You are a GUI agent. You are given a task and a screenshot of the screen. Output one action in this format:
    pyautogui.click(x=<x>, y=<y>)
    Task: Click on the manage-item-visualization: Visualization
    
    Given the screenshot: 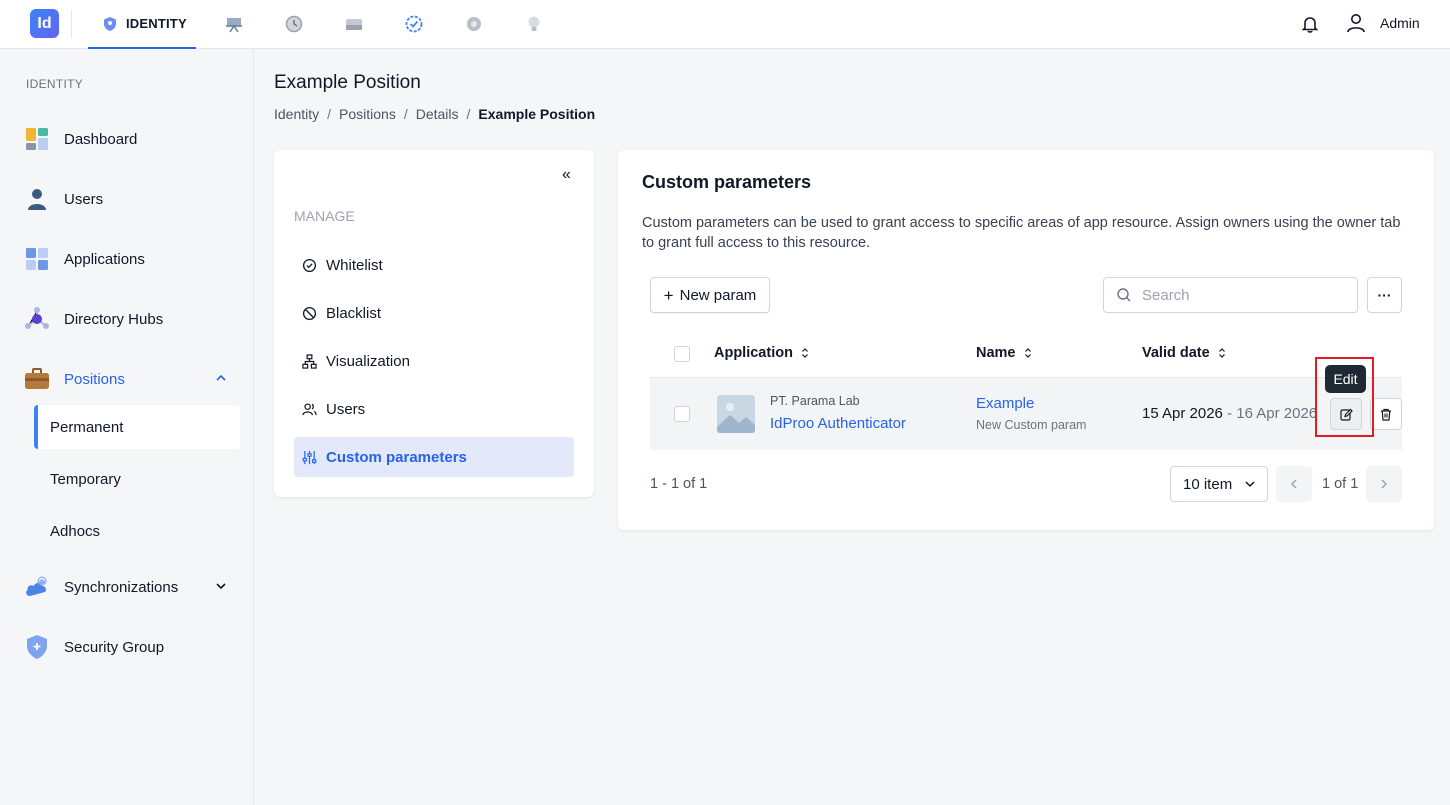 What is the action you would take?
    pyautogui.click(x=434, y=361)
    